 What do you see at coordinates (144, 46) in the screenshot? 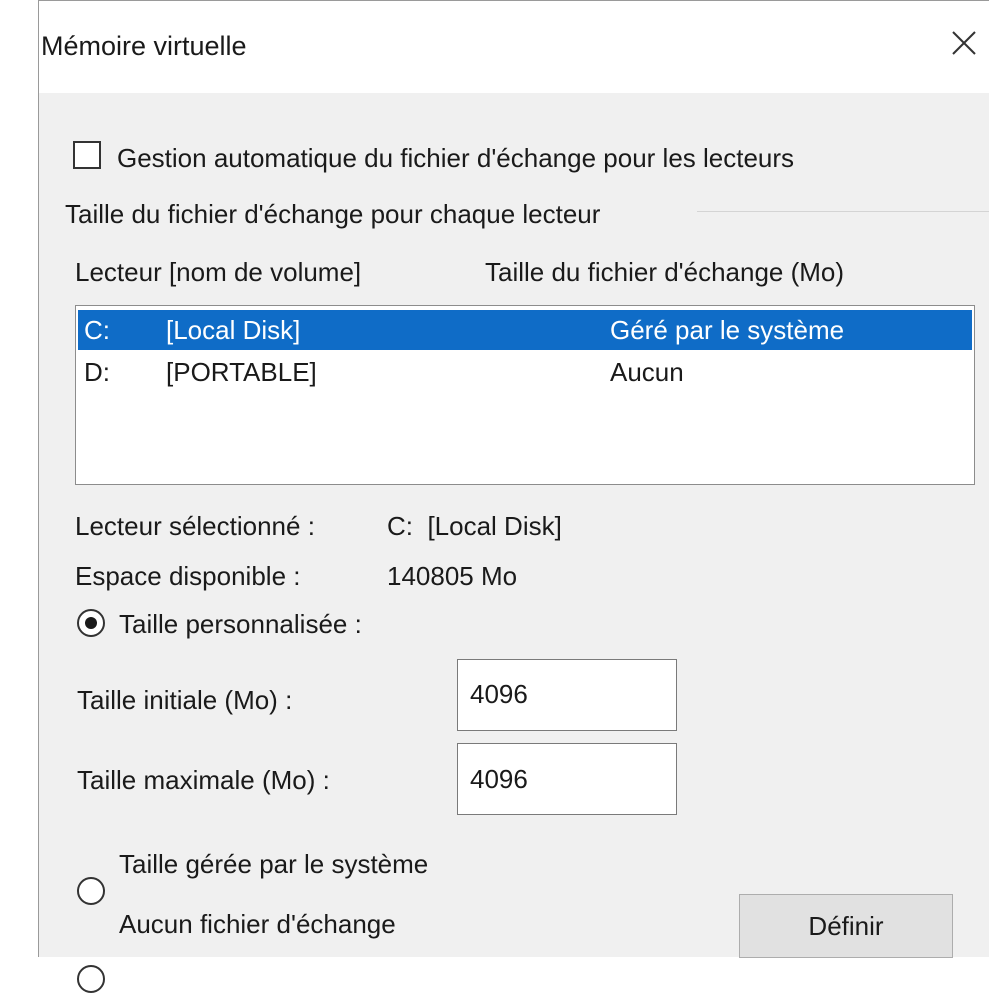
I see `window-title: Mémoire virtuelle` at bounding box center [144, 46].